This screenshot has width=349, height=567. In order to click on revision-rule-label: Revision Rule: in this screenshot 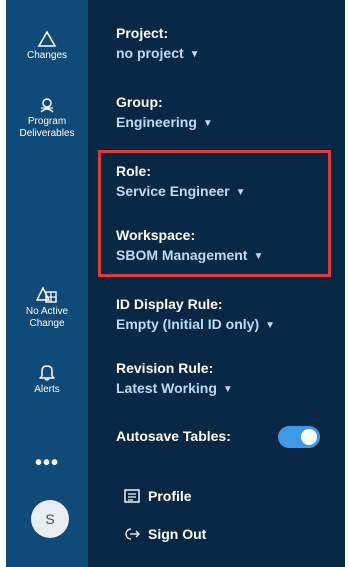, I will do `click(165, 368)`.